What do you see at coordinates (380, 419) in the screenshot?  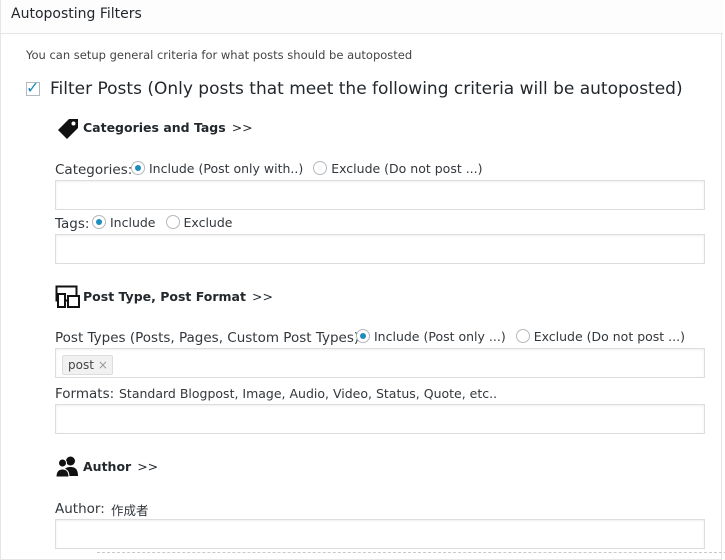 I see `formats-input` at bounding box center [380, 419].